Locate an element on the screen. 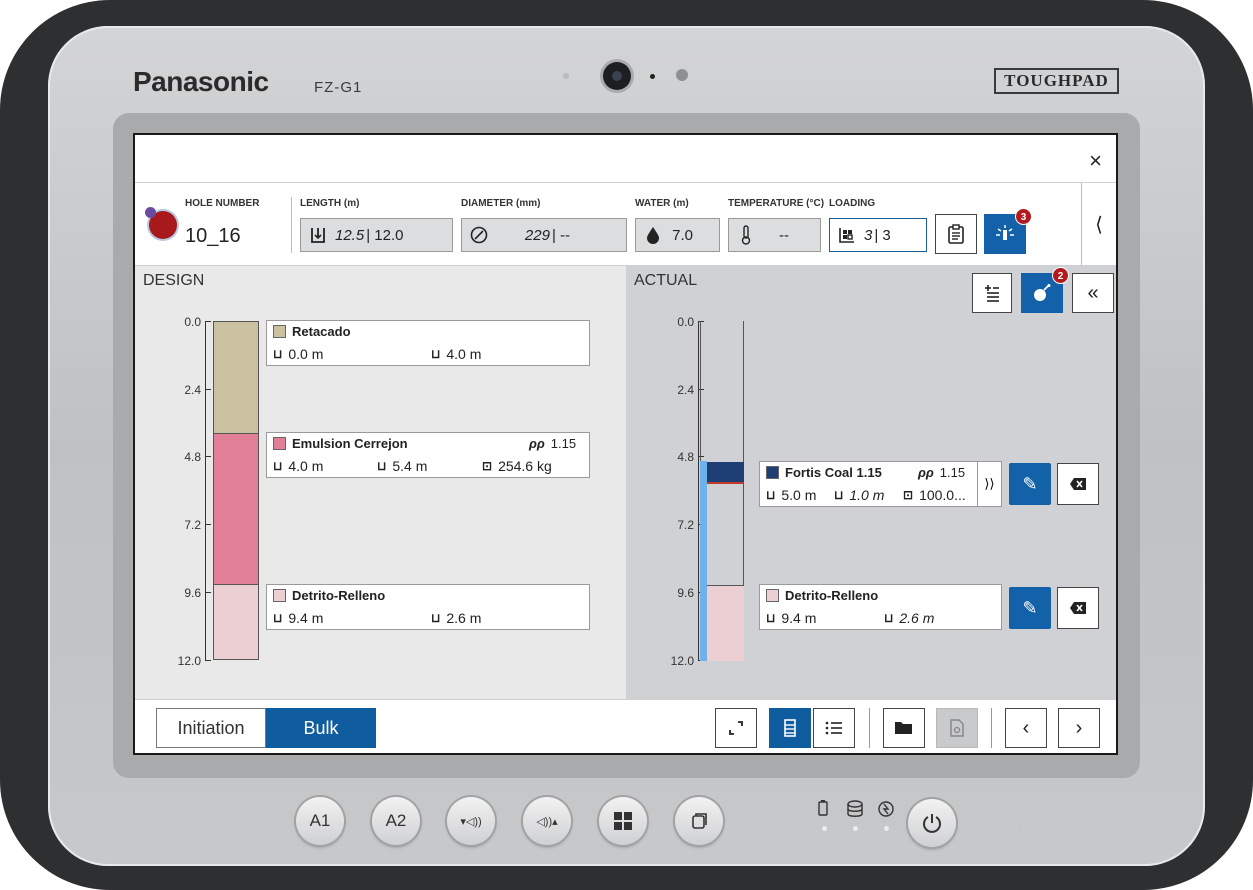 The height and width of the screenshot is (890, 1253). hw-a1-button: A1 is located at coordinates (320, 821).